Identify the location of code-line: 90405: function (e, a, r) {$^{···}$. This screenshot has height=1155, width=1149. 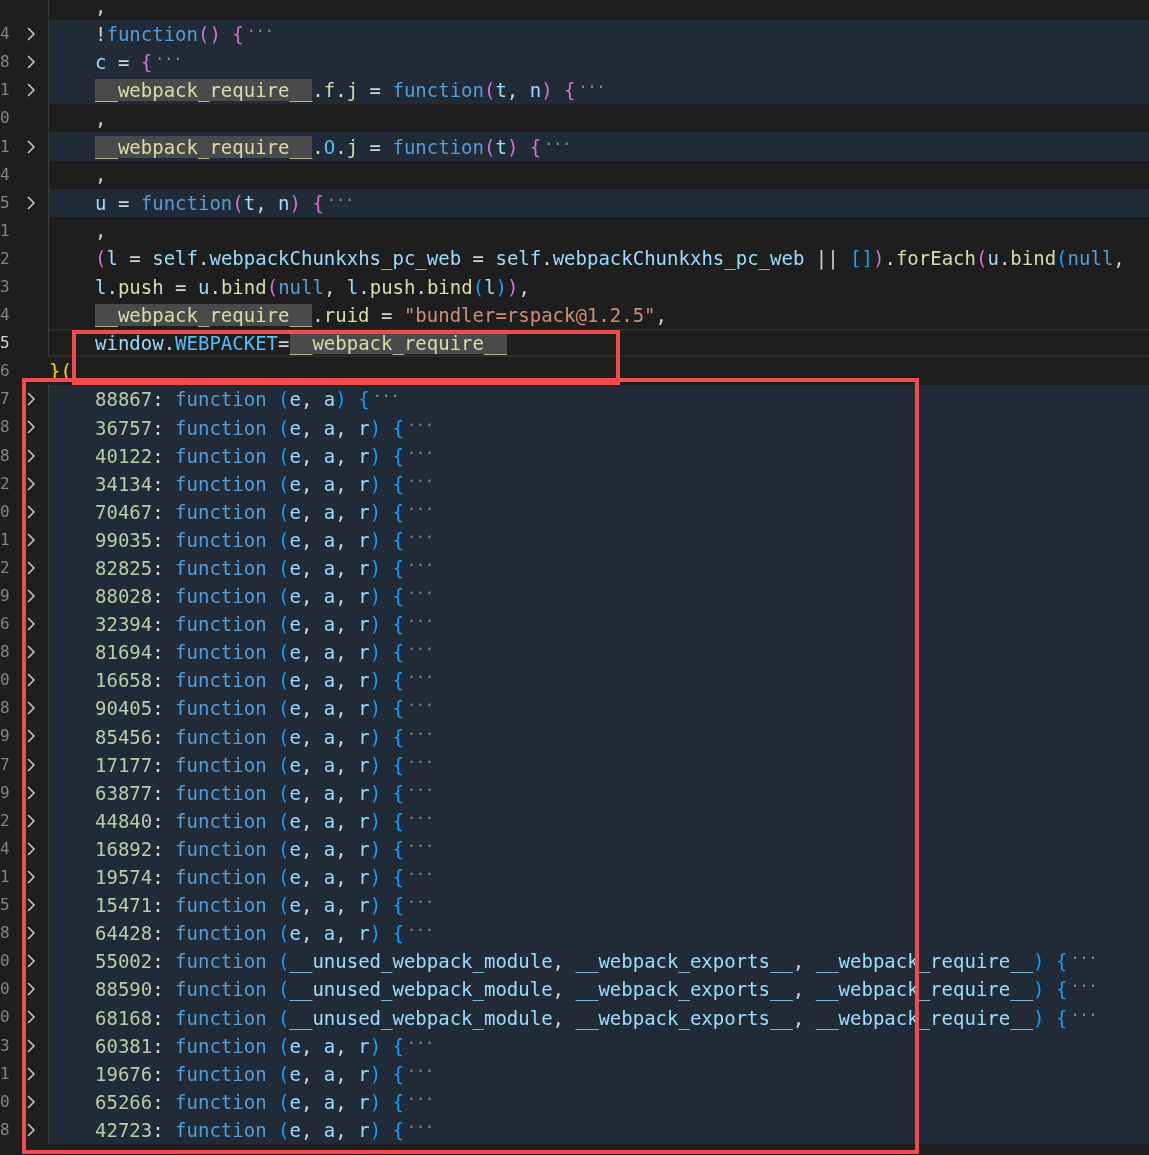
(265, 708).